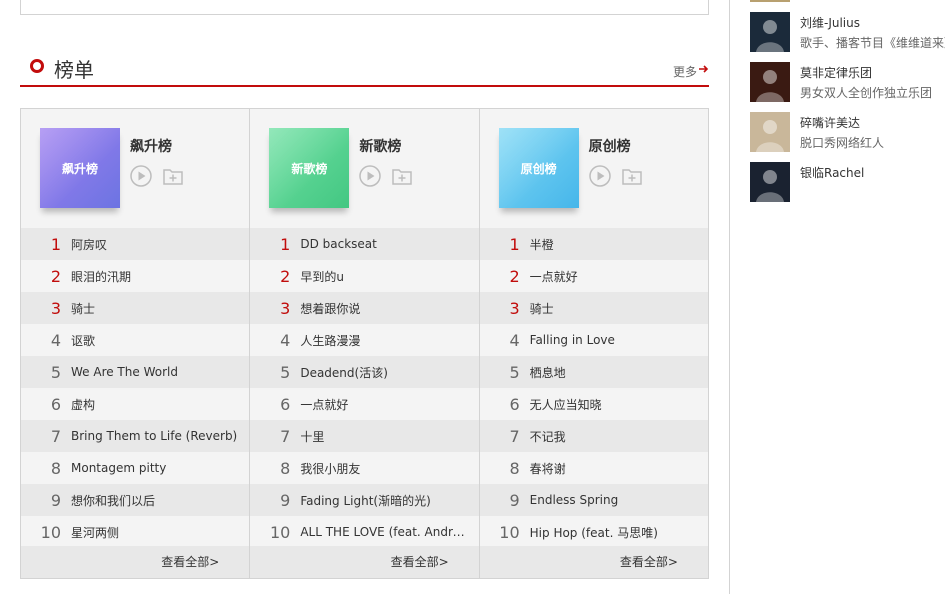 The height and width of the screenshot is (594, 945). What do you see at coordinates (155, 436) in the screenshot?
I see `song-name: Bring Them to Life (Reverb)` at bounding box center [155, 436].